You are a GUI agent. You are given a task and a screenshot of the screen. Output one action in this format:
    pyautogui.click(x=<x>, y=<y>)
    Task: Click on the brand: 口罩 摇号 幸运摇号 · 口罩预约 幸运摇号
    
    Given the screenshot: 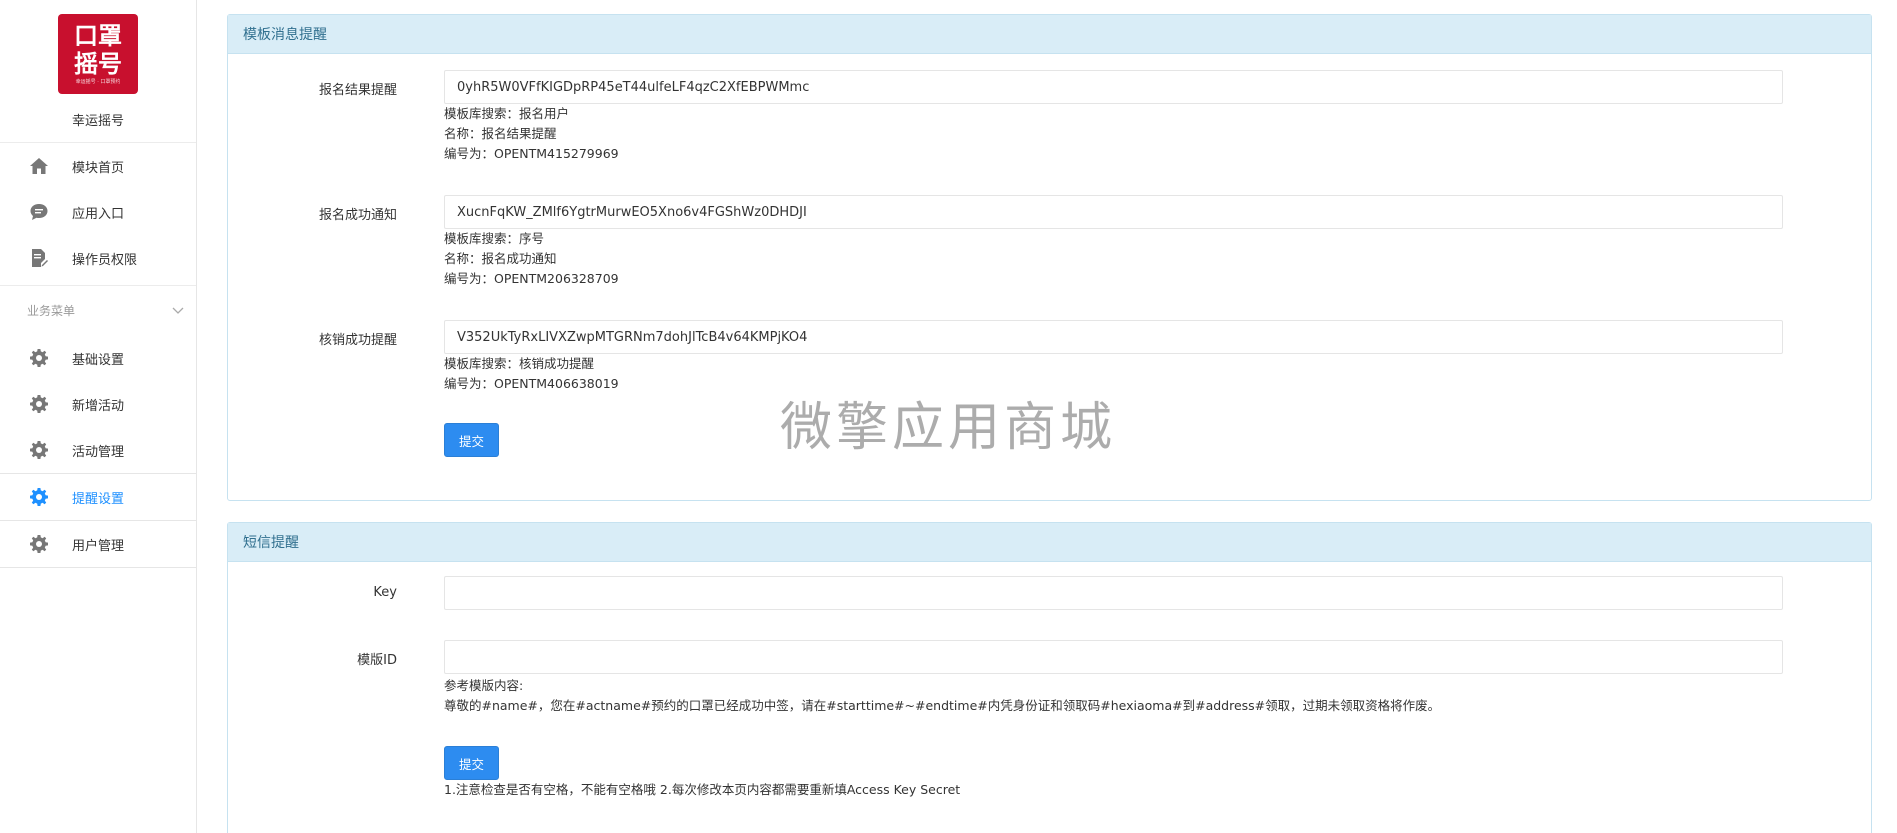 What is the action you would take?
    pyautogui.click(x=98, y=71)
    